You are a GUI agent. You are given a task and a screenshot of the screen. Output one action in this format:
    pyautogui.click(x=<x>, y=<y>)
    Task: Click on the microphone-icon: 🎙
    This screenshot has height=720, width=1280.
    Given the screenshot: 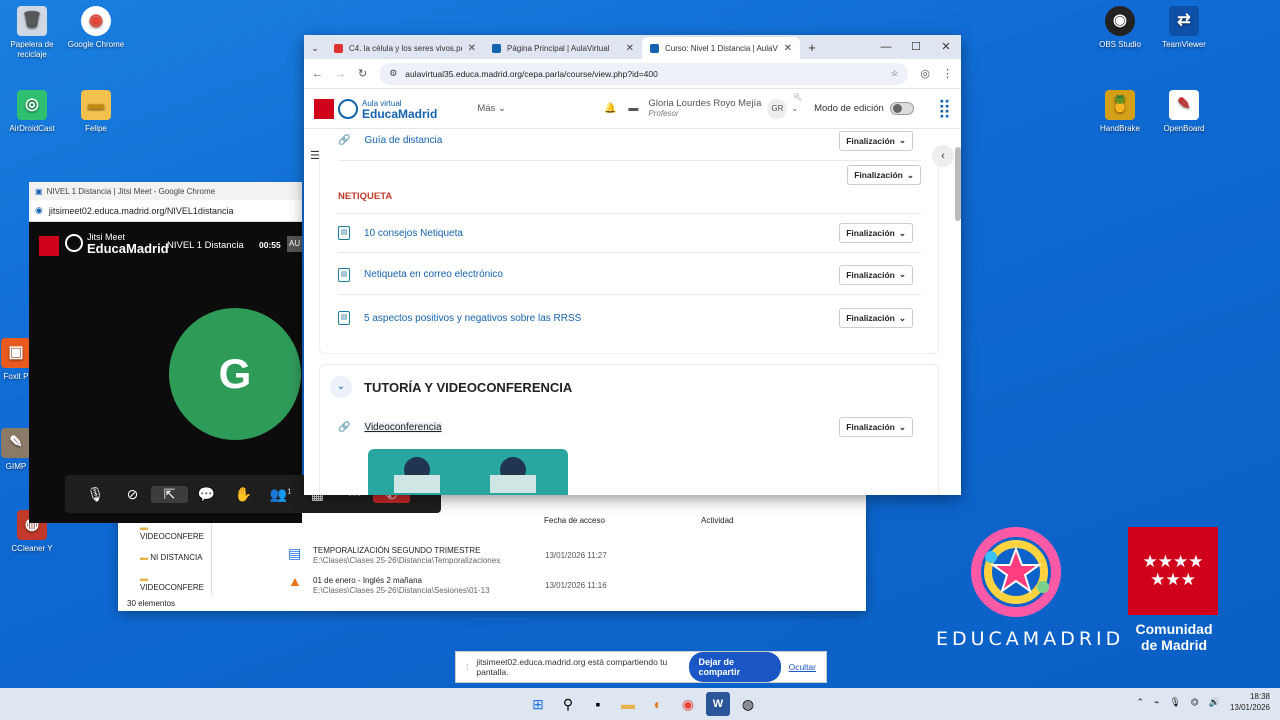 What is the action you would take?
    pyautogui.click(x=95, y=494)
    